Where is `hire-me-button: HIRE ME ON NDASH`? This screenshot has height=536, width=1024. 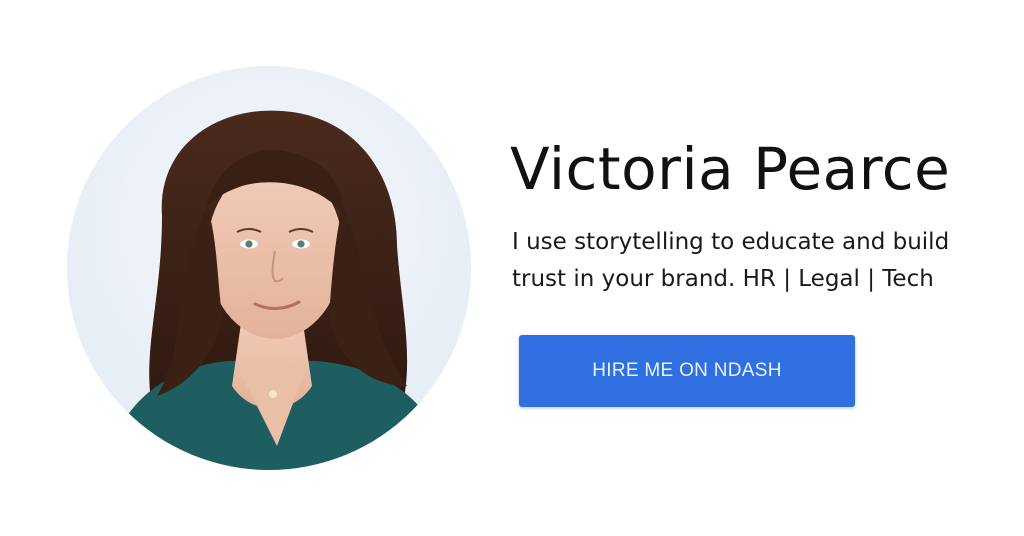 hire-me-button: HIRE ME ON NDASH is located at coordinates (687, 371).